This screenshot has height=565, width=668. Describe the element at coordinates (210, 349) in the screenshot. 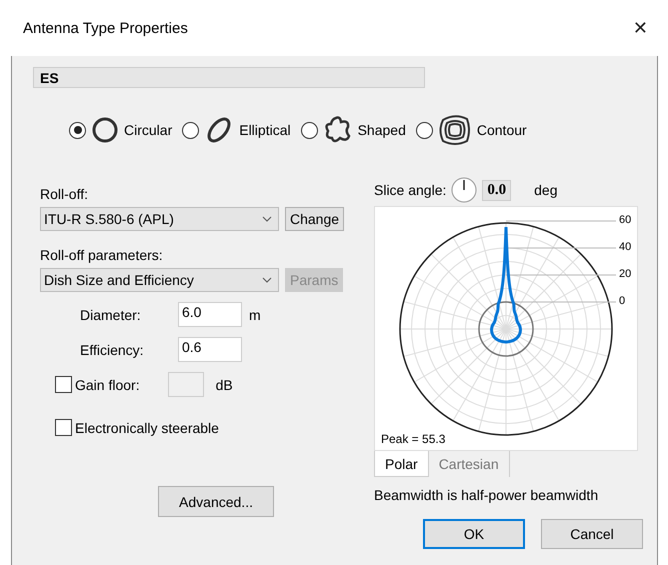

I see `parameter-field: 0.6` at that location.